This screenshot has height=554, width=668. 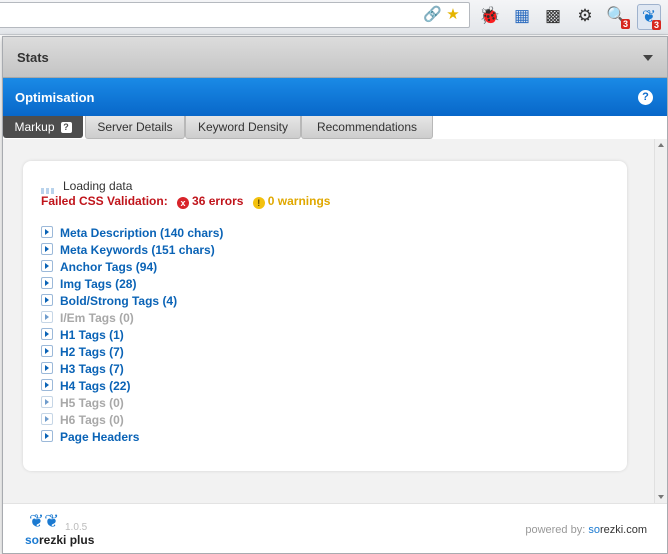 I want to click on list-item-label: H1 Tags (1), so click(x=92, y=335).